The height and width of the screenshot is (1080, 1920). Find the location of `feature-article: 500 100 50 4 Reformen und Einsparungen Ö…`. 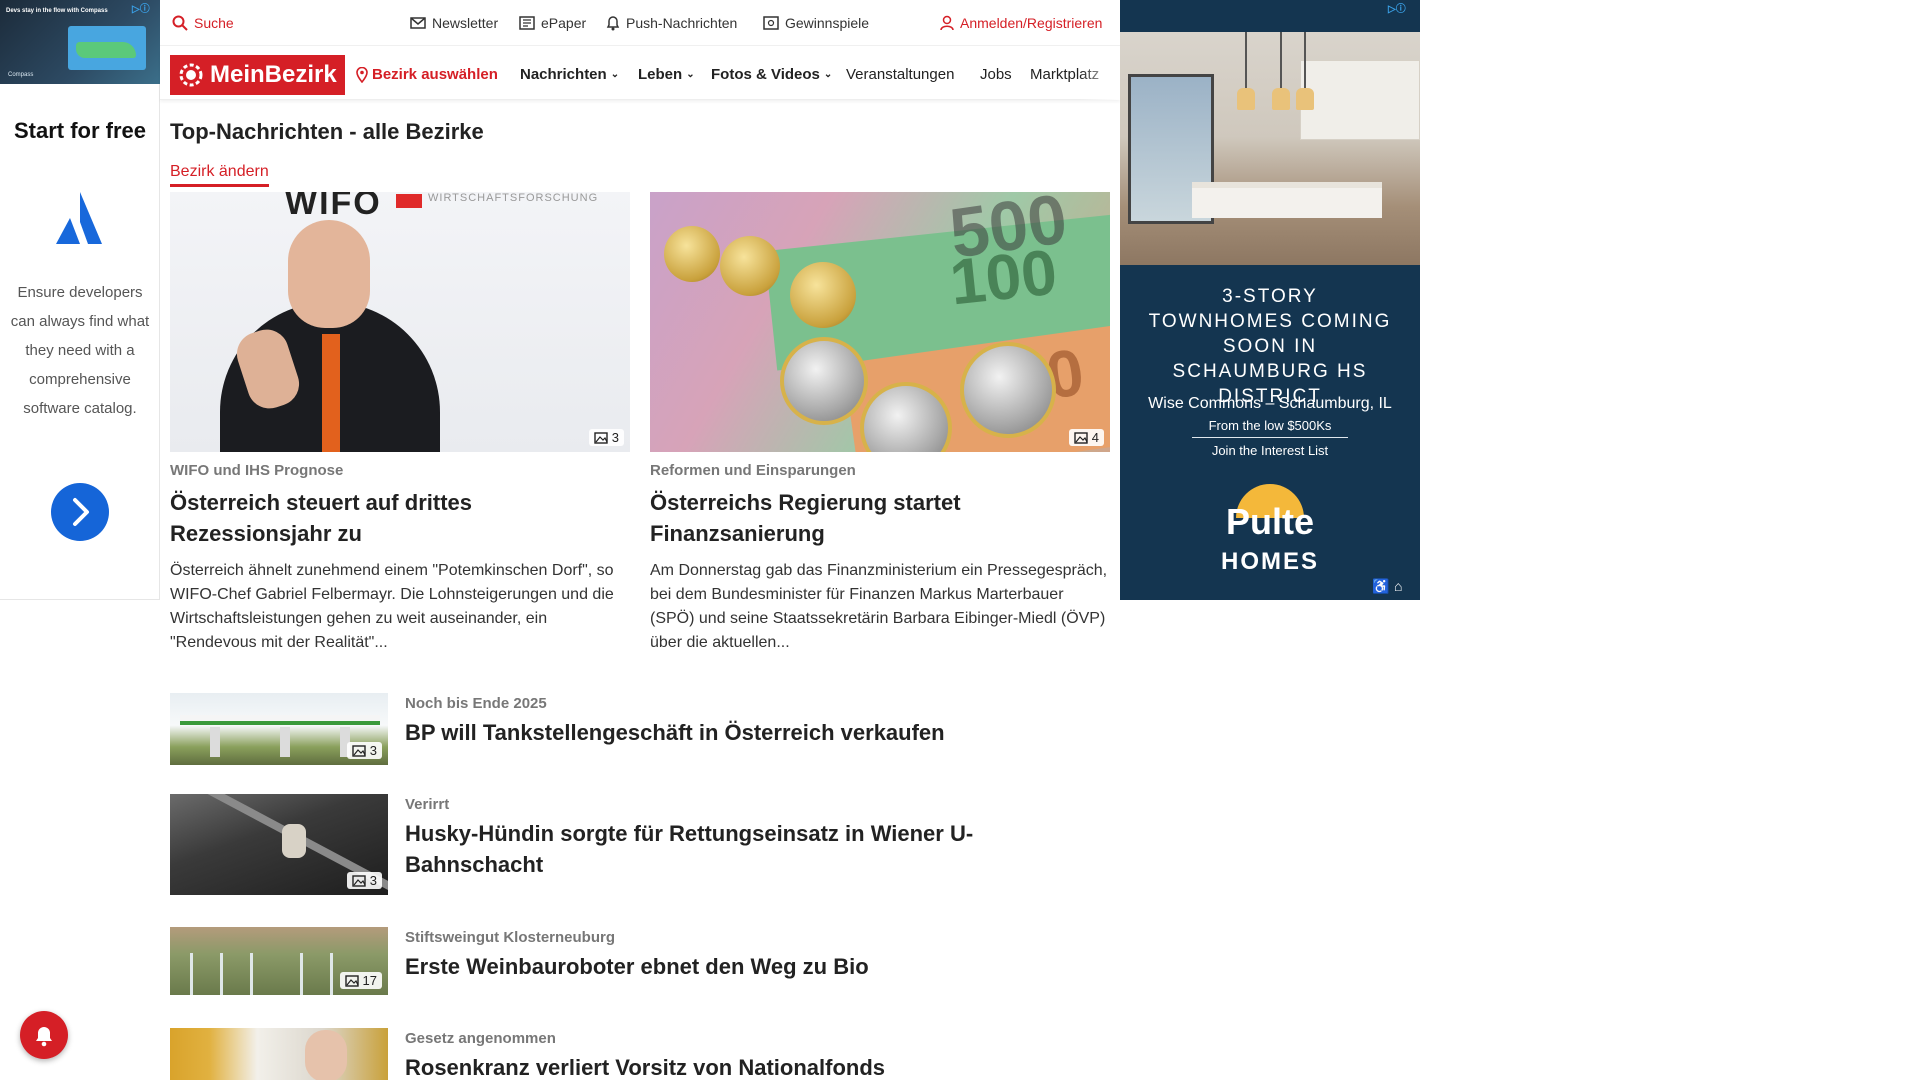

feature-article: 500 100 50 4 Reformen und Einsparungen Ö… is located at coordinates (880, 423).